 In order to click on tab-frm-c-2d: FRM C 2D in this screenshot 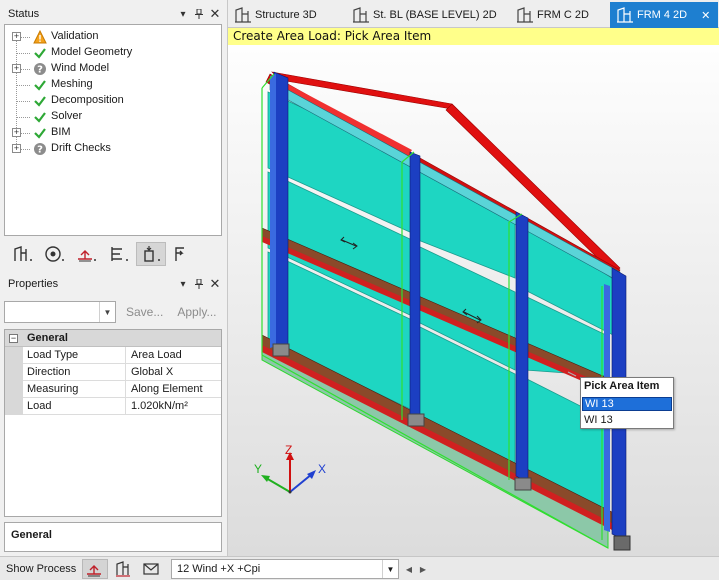, I will do `click(562, 15)`.